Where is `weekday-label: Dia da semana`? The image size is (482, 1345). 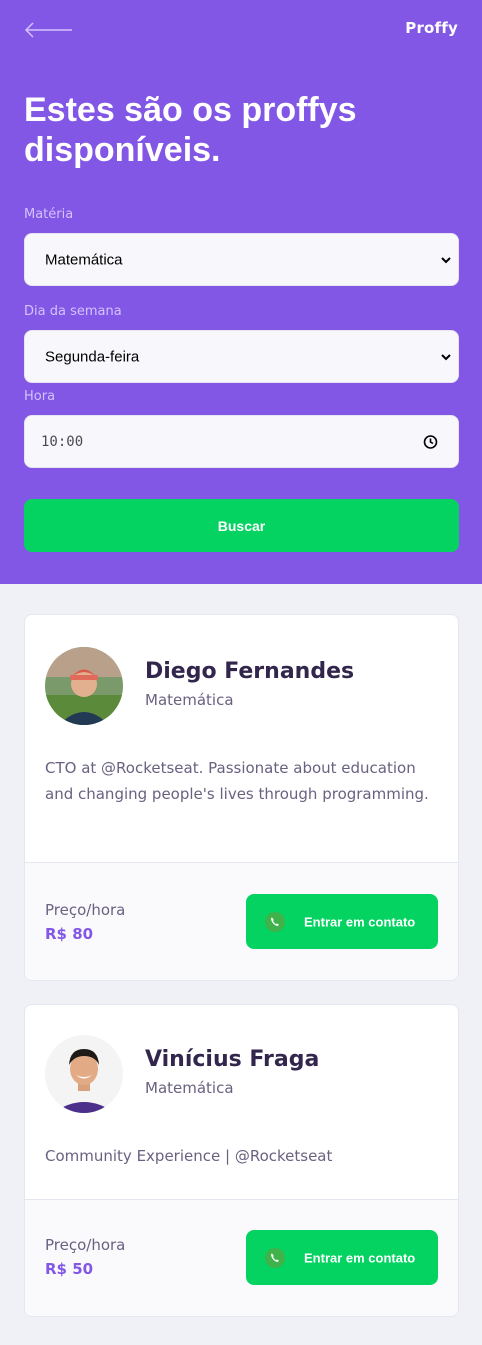
weekday-label: Dia da semana is located at coordinates (73, 311).